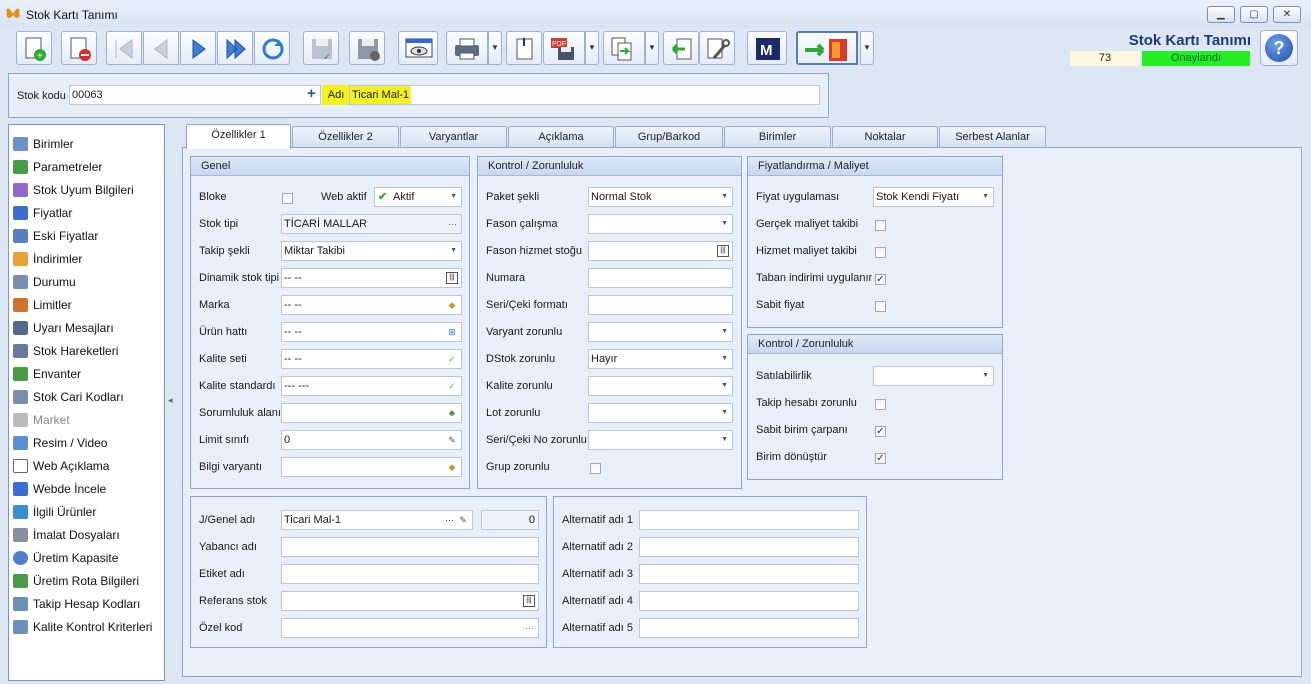  Describe the element at coordinates (47, 374) in the screenshot. I see `sidebar-item-envanter: Envanter` at that location.